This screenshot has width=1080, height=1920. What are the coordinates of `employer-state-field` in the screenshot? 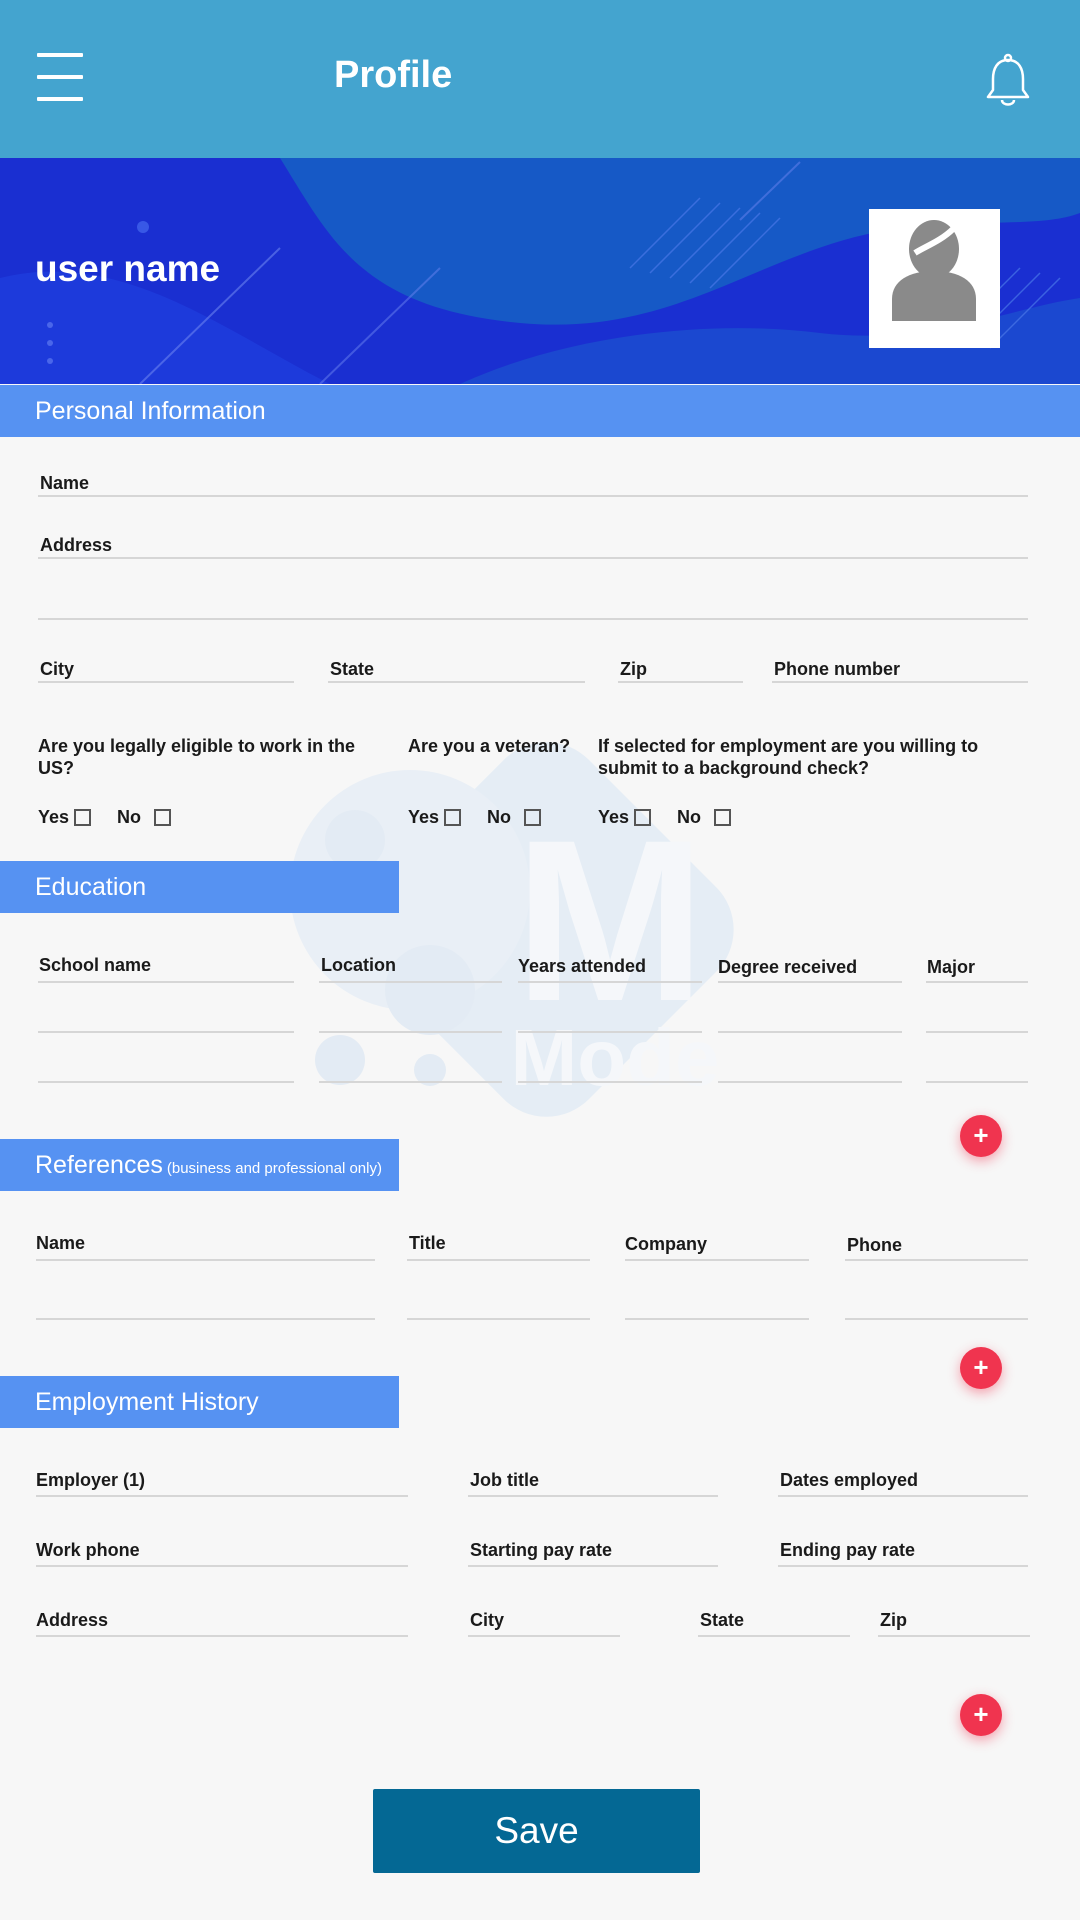 It's located at (774, 1636).